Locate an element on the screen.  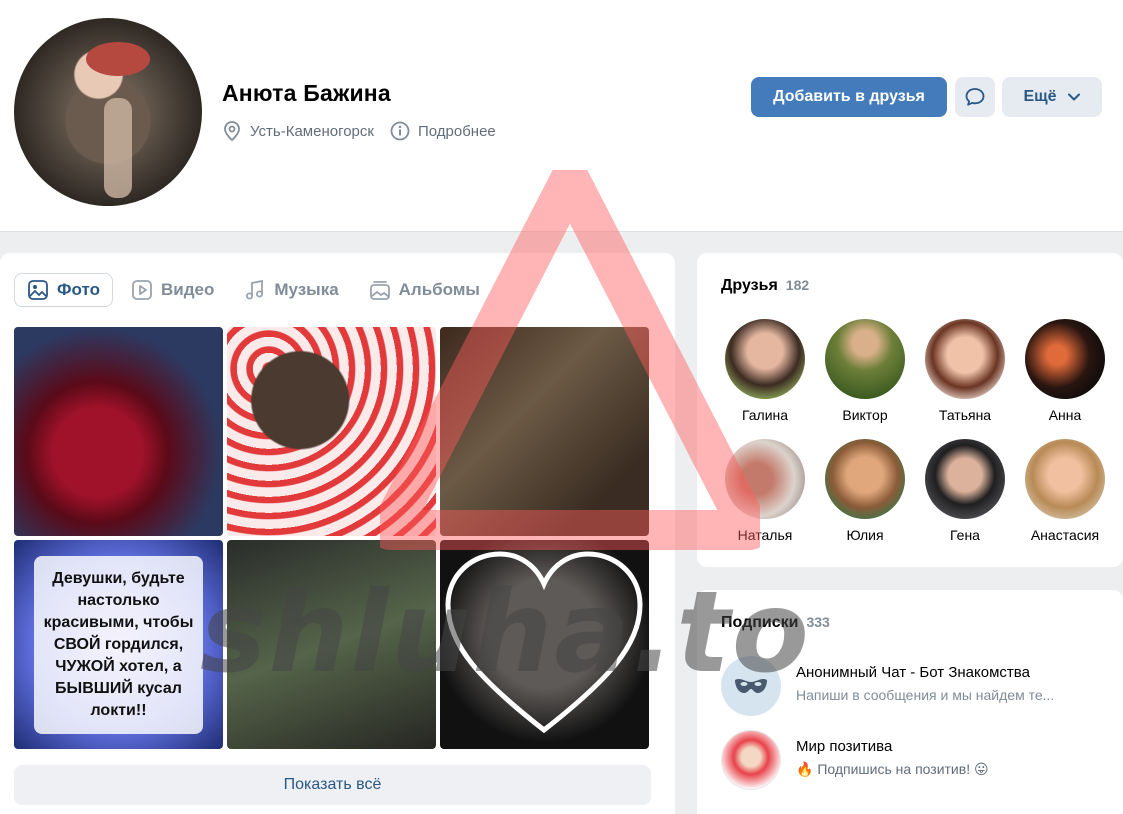
avatar-hand is located at coordinates (118, 148).